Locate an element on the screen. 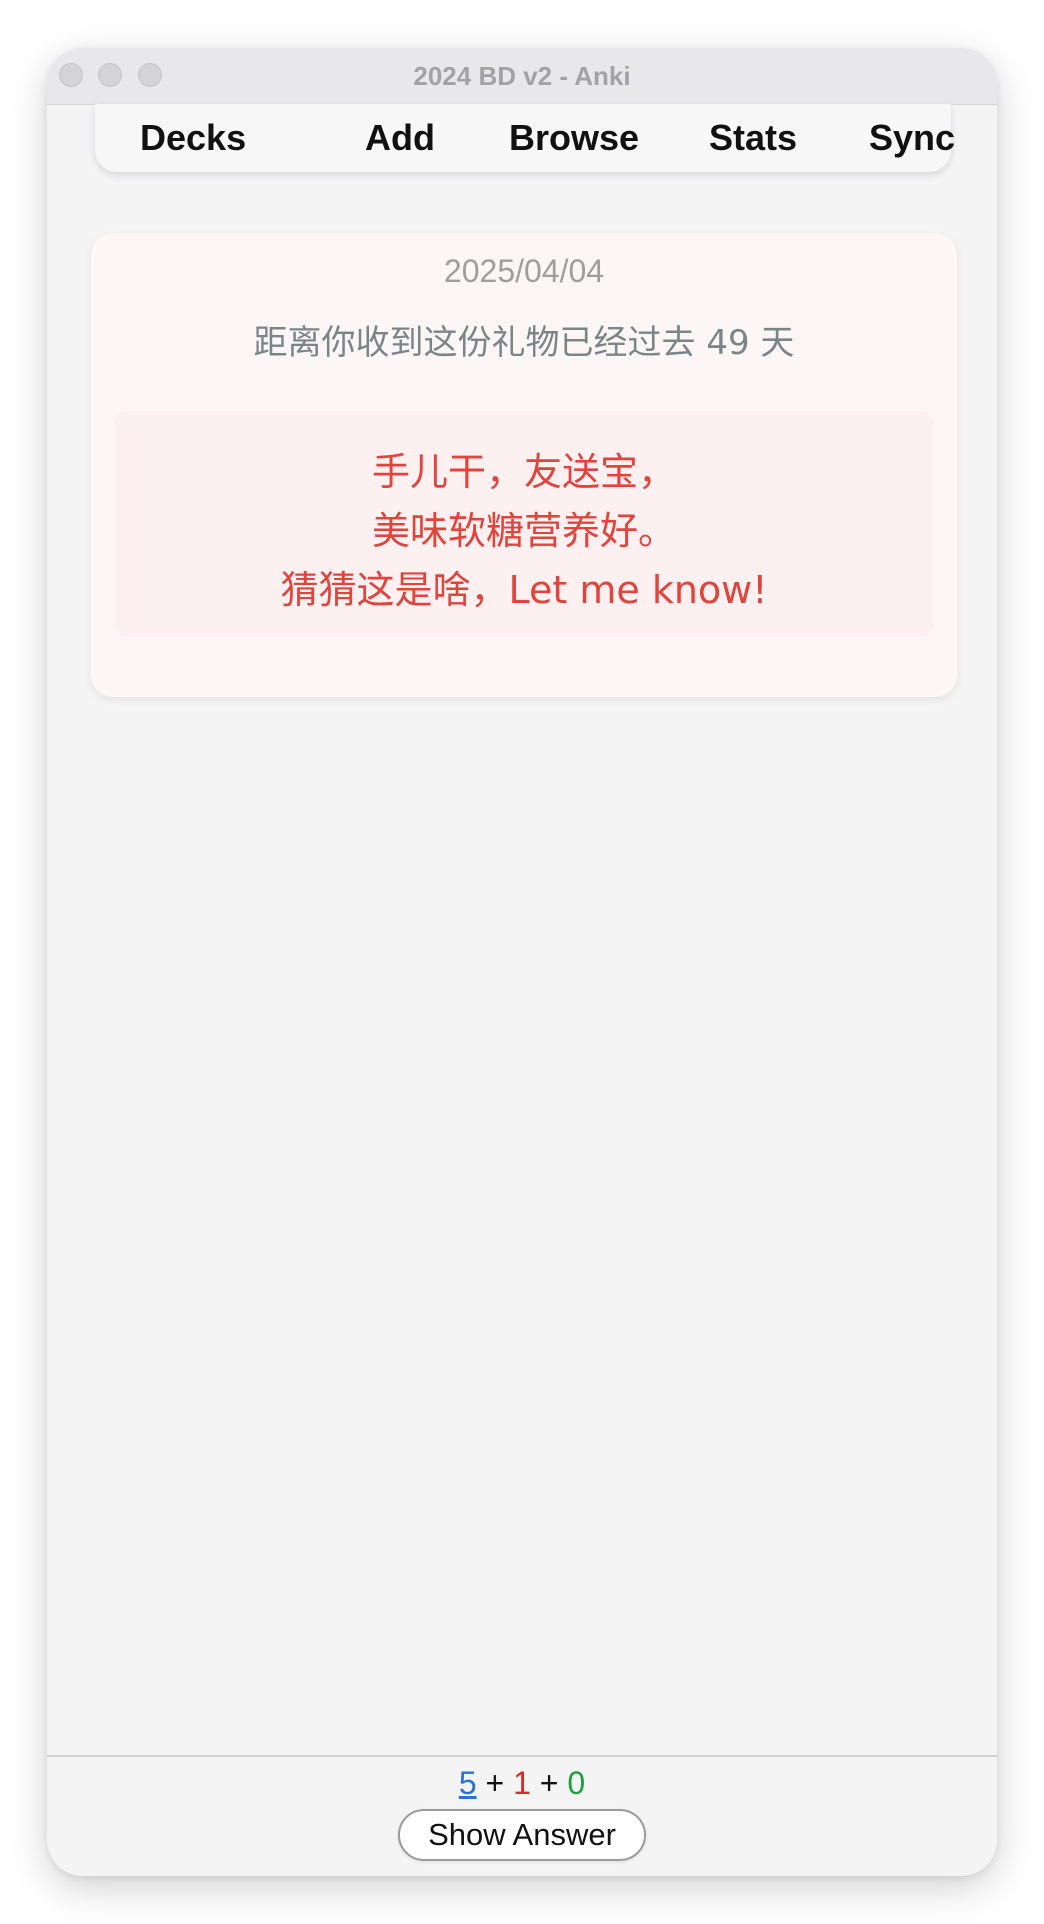 The height and width of the screenshot is (1924, 1044). bottom-bar: 5 + 1 + 0 Show Answer is located at coordinates (522, 1815).